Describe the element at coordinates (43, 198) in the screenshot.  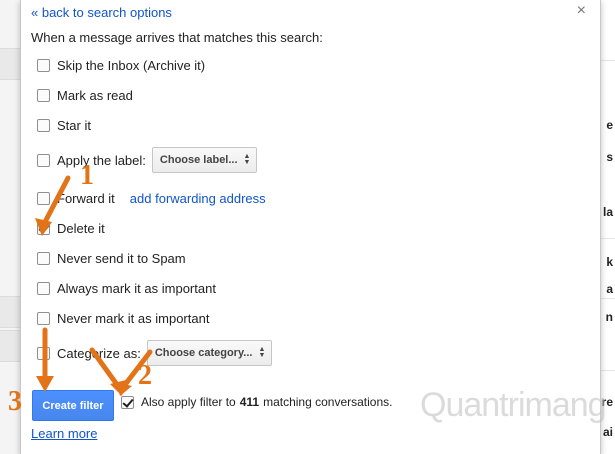
I see `forward-it-checkbox` at that location.